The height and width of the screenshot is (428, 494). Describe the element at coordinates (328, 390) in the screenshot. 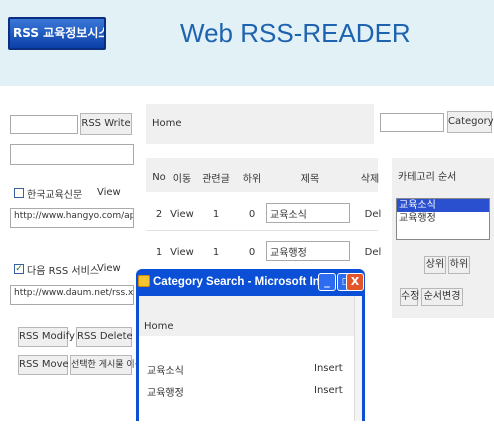

I see `popup-item-2-insert: Insert` at that location.